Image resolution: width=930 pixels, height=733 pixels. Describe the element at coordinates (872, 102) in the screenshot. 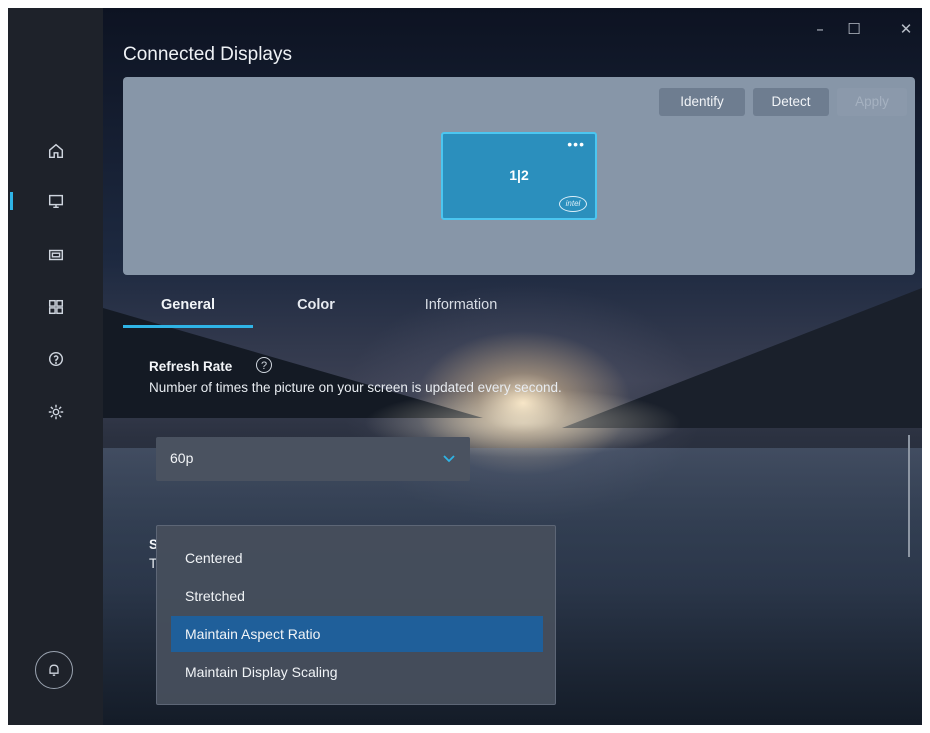

I see `apply-button: Apply` at that location.